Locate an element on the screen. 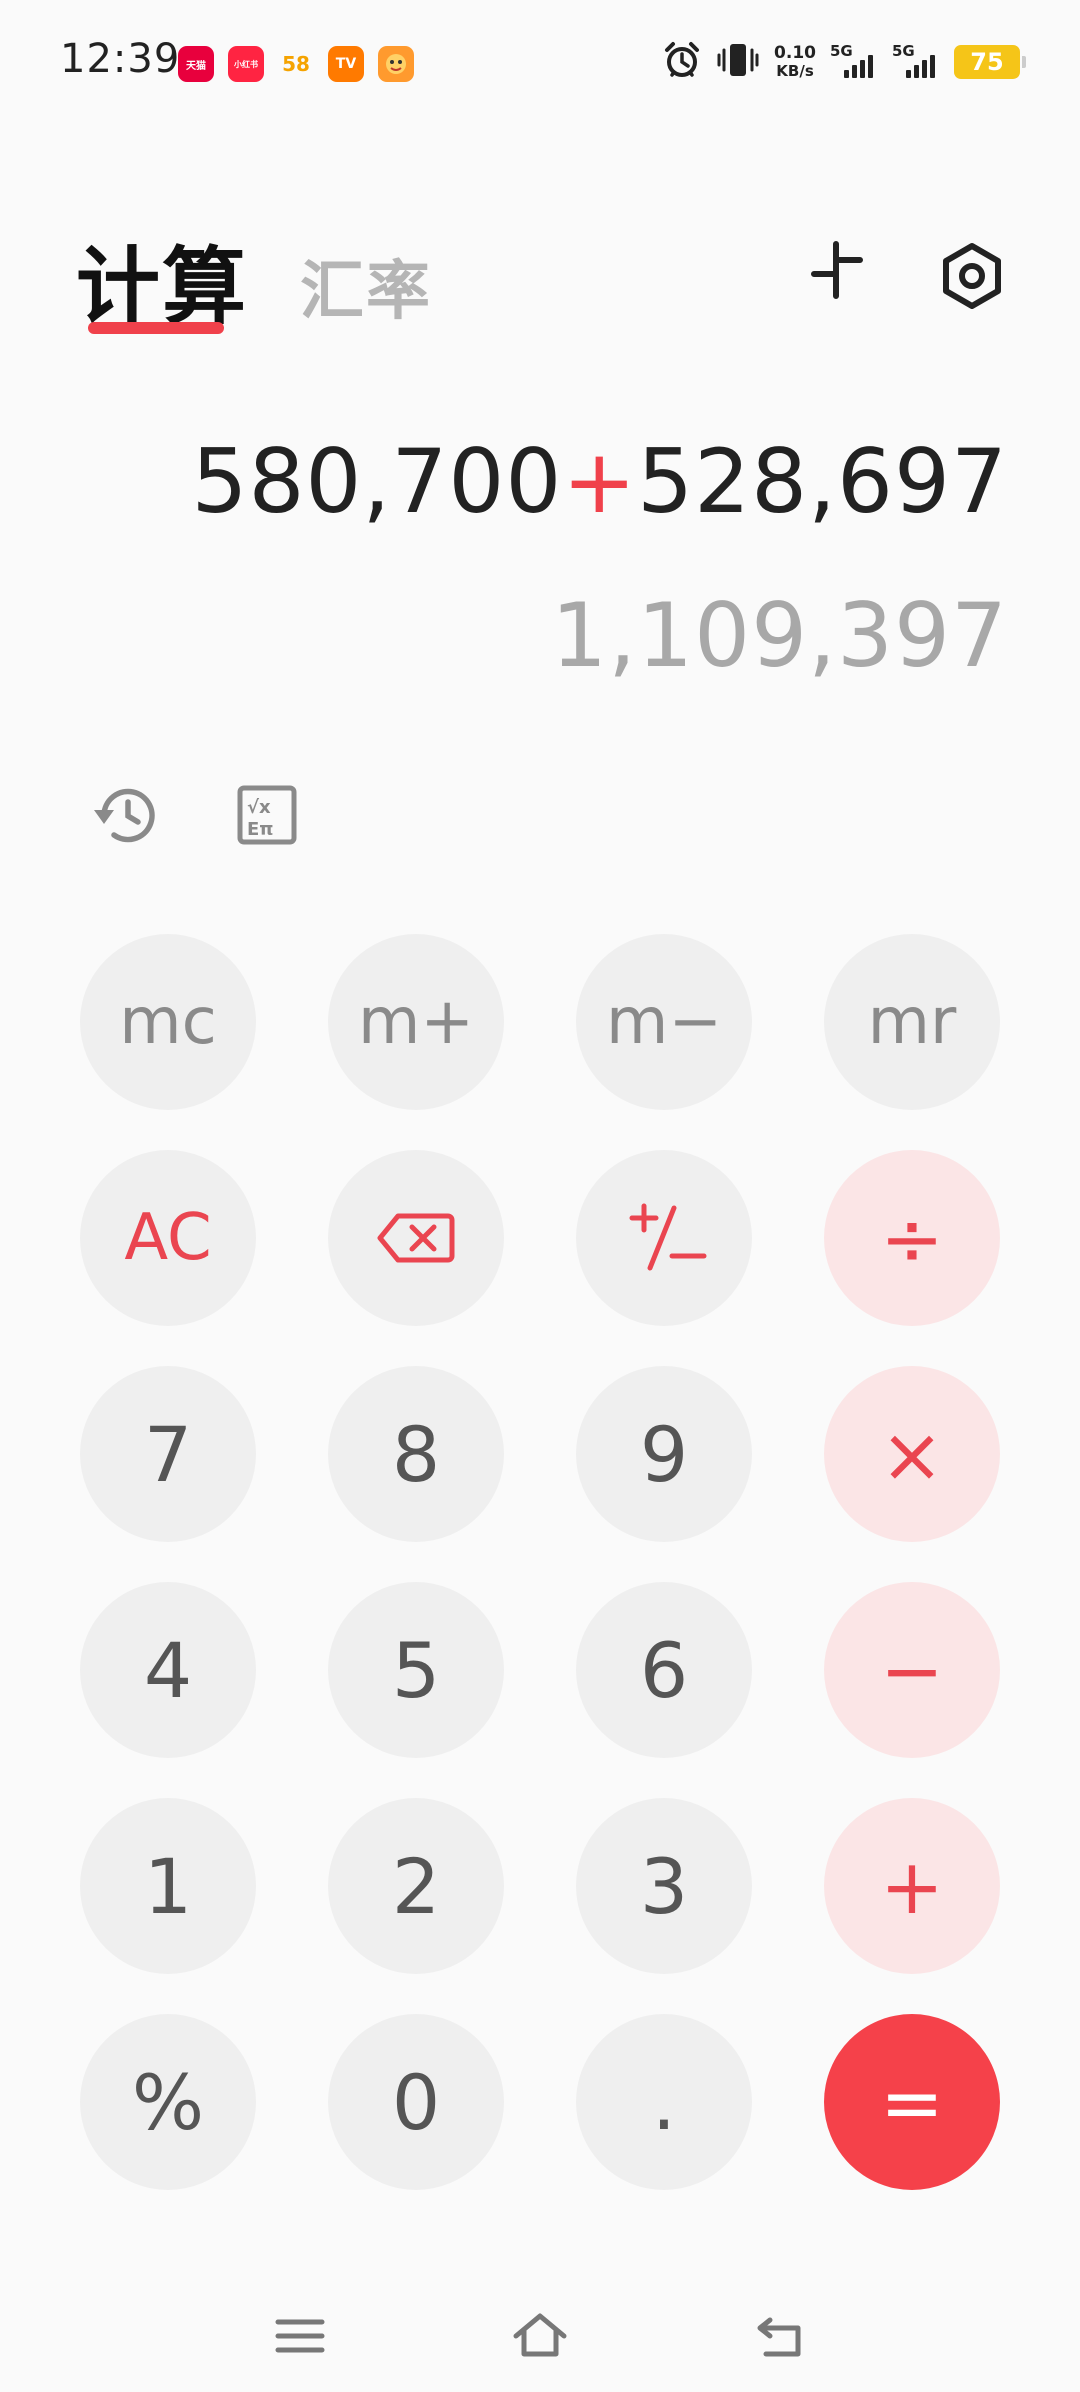 The image size is (1080, 2392). digit-8-button: 8 is located at coordinates (416, 1454).